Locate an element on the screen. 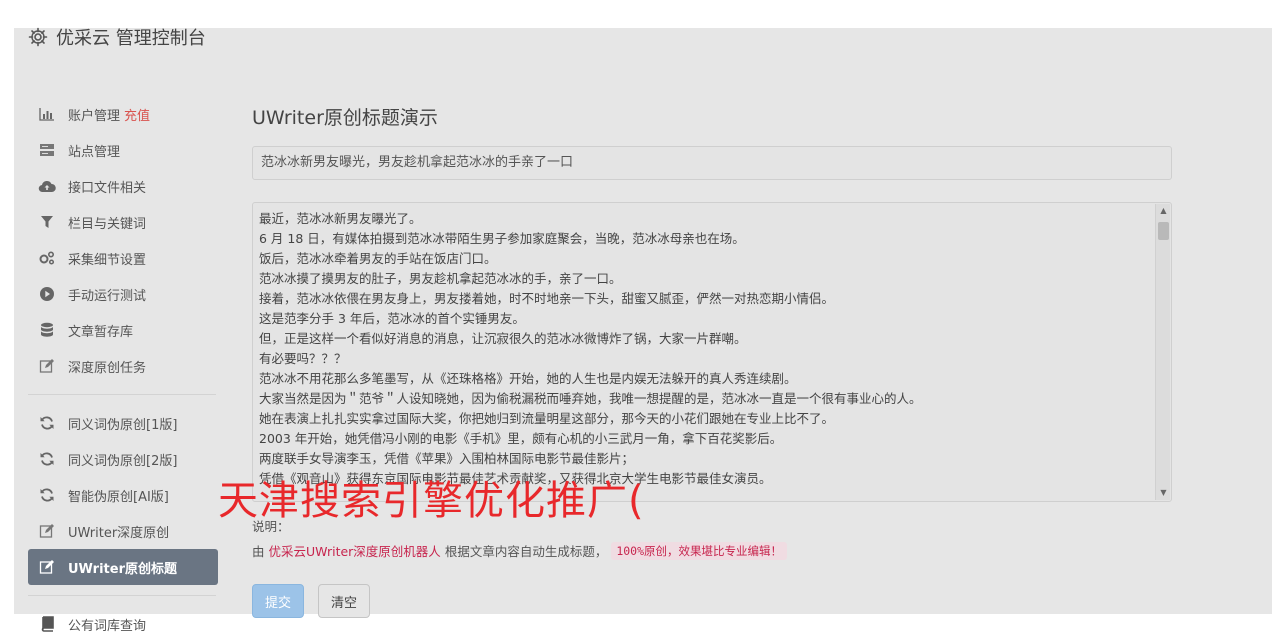 The height and width of the screenshot is (642, 1286). sidebar-item-sites: 站点管理 is located at coordinates (123, 150).